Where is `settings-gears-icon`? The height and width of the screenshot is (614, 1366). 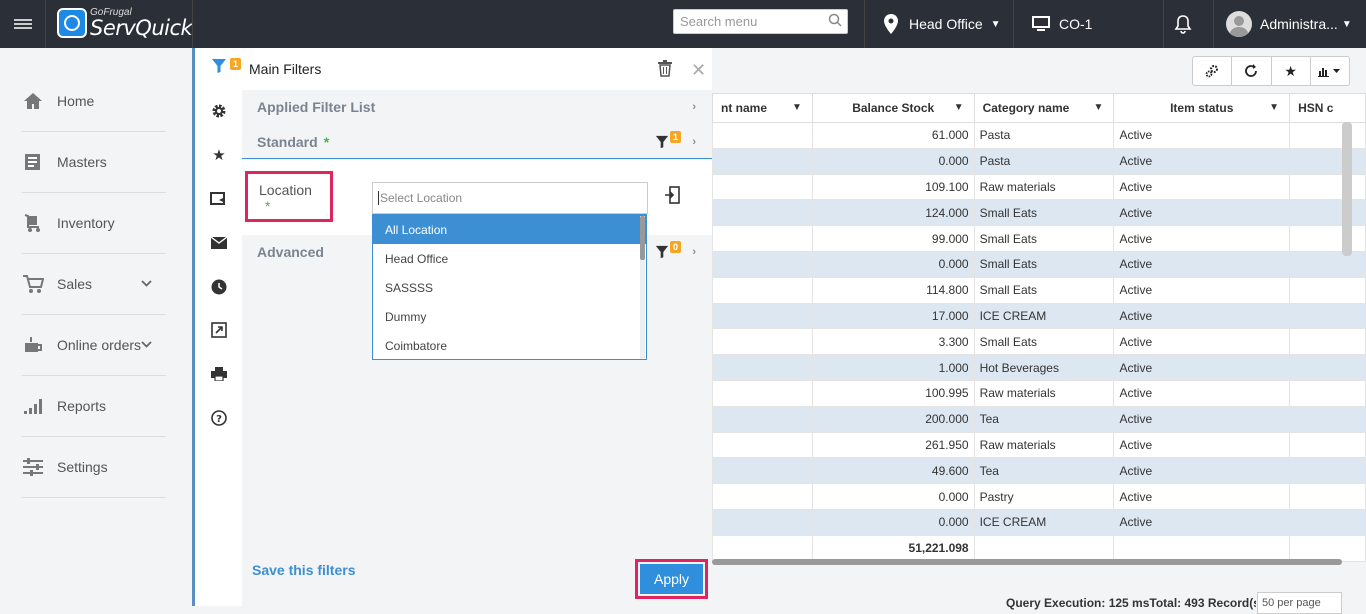
settings-gears-icon is located at coordinates (1213, 71).